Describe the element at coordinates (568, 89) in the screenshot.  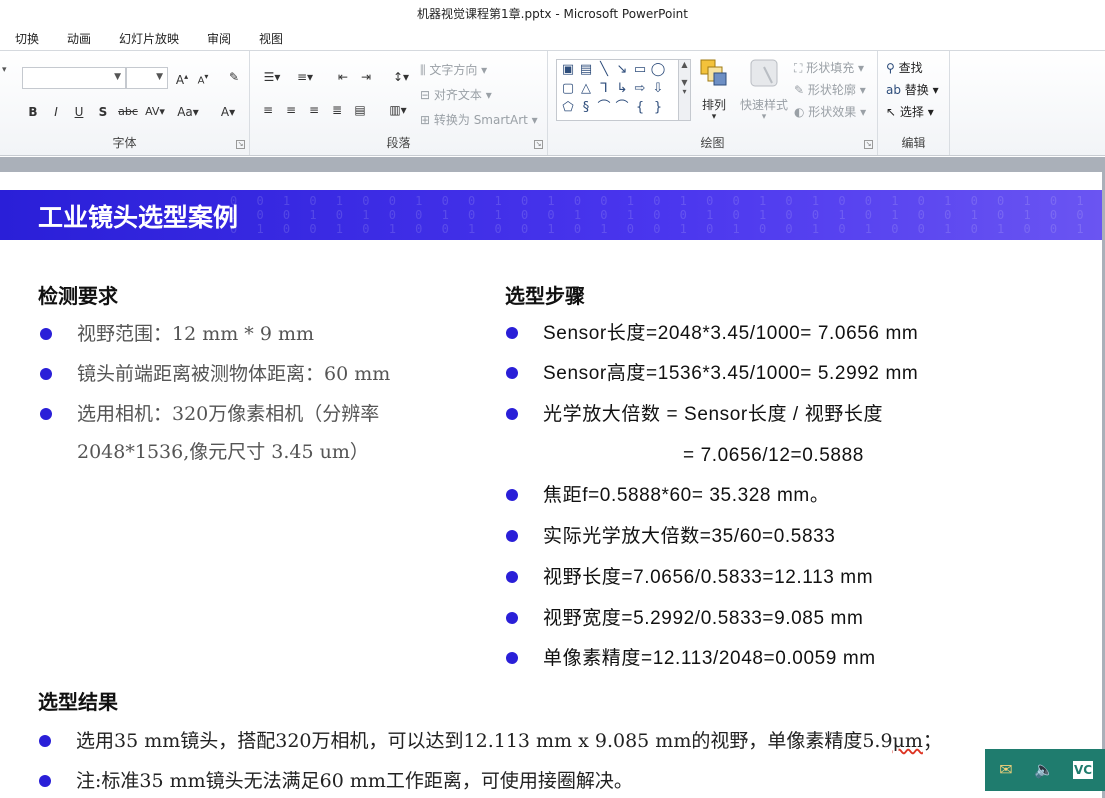
I see `rounded-rectangle-shape-icon: ▢` at that location.